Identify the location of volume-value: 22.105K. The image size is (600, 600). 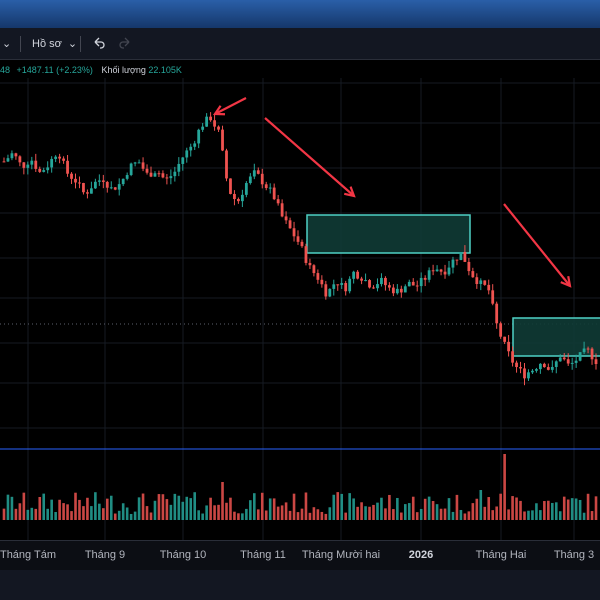
(165, 70).